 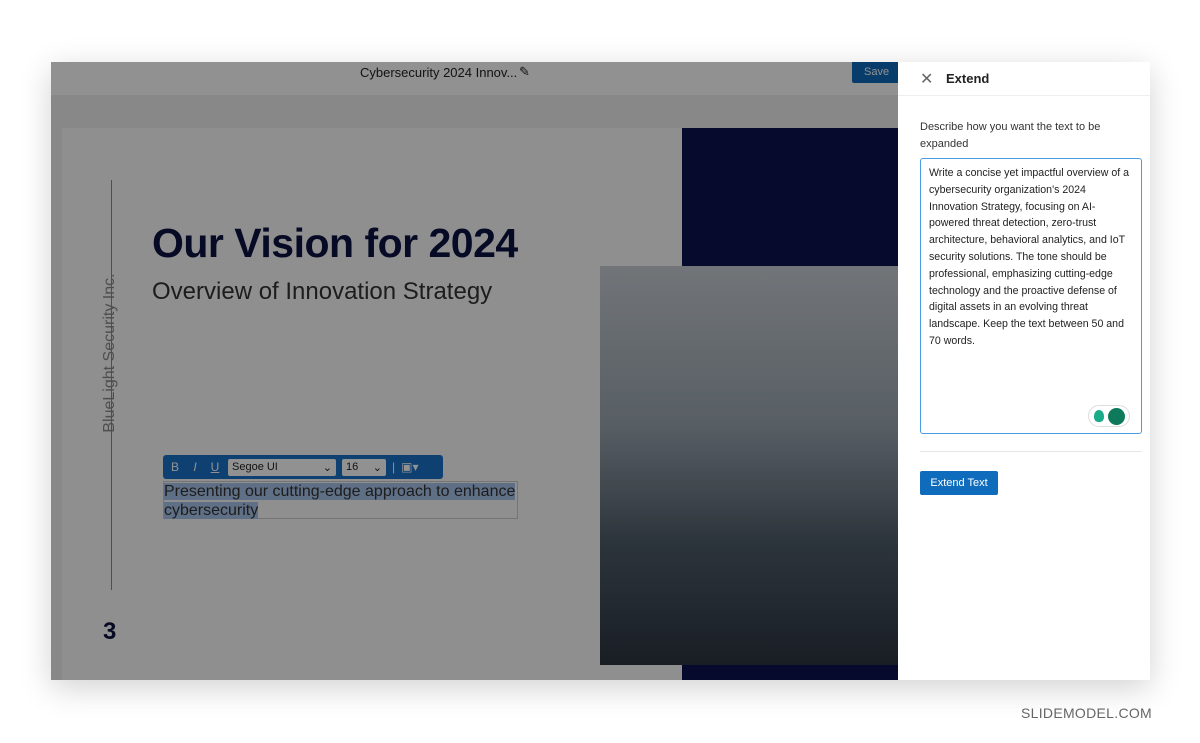 What do you see at coordinates (1098, 416) in the screenshot?
I see `lightbulb-icon` at bounding box center [1098, 416].